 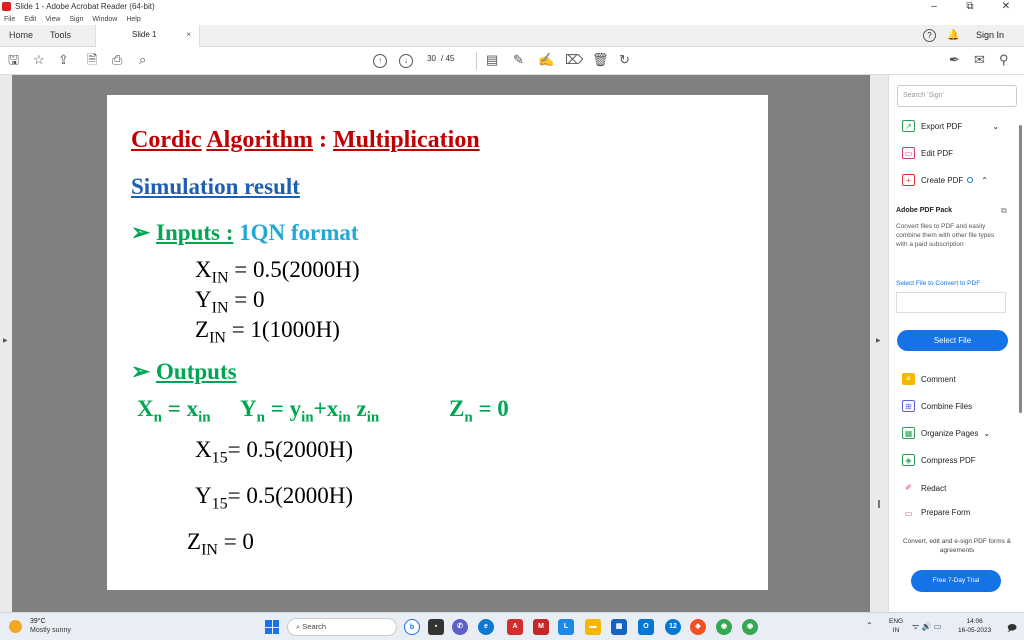 I want to click on left-panel-toggle: ▶, so click(x=6, y=343).